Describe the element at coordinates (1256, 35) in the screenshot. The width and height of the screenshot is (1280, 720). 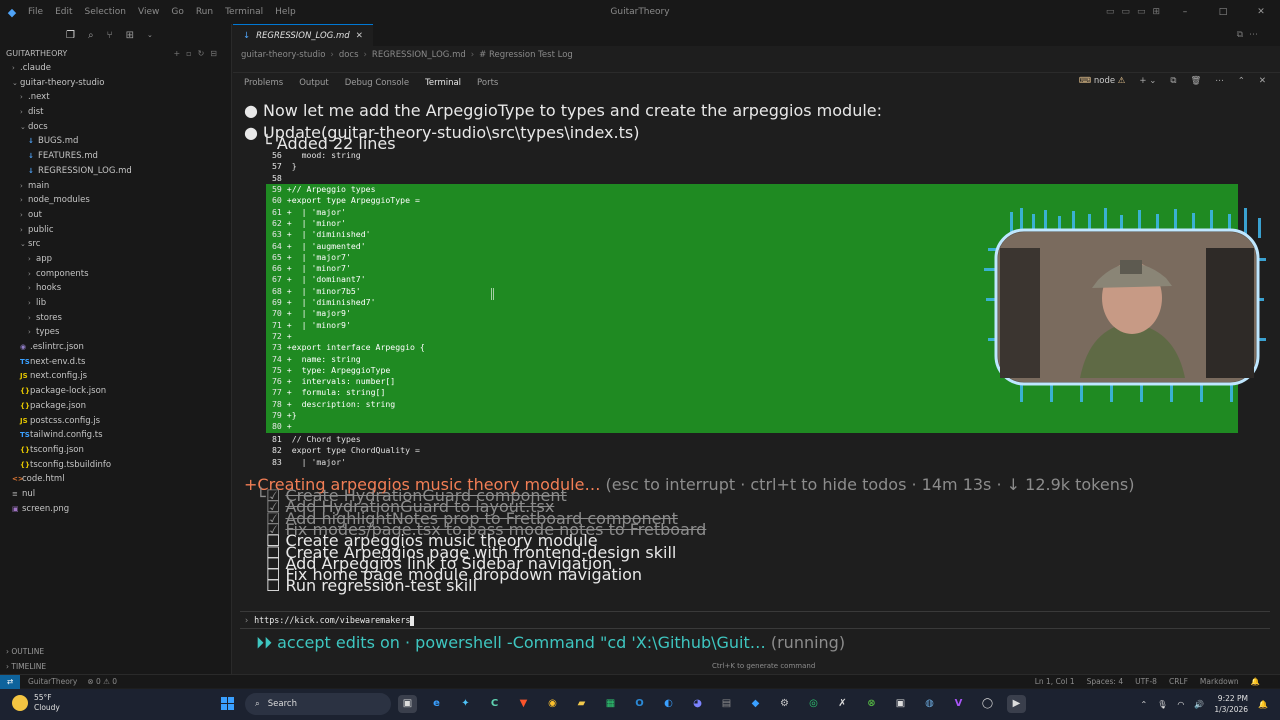
I see `more-actions-icon: ⋯` at that location.